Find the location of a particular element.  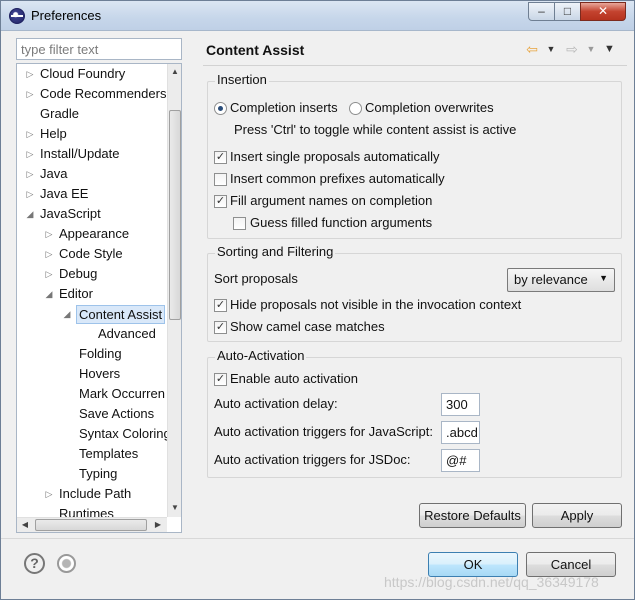

tree-item-label: Editor is located at coordinates (76, 293).